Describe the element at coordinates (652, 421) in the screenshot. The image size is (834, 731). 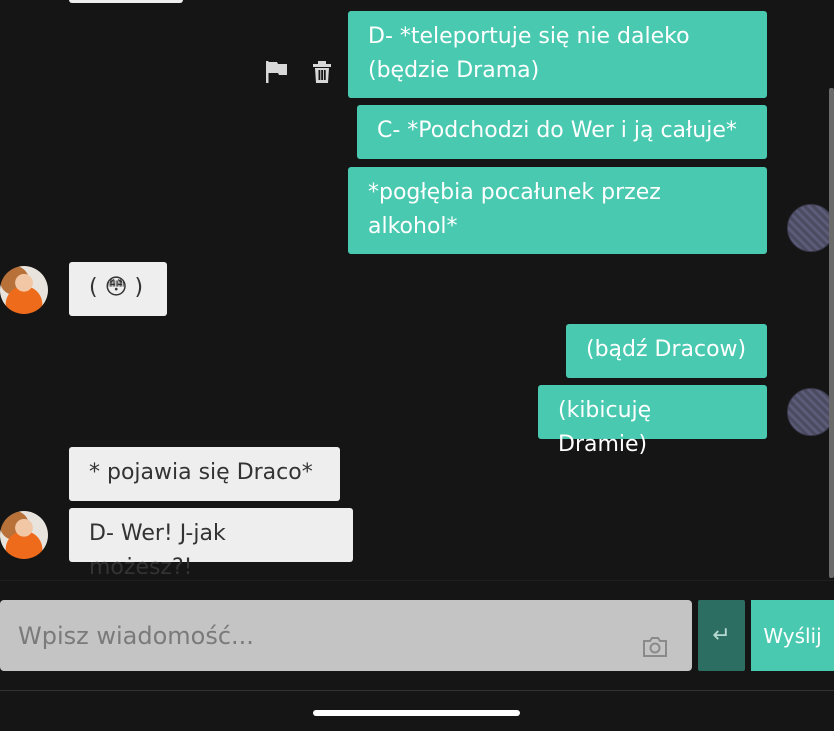
I see `message-bubble: (kibicuję Dramie)` at that location.